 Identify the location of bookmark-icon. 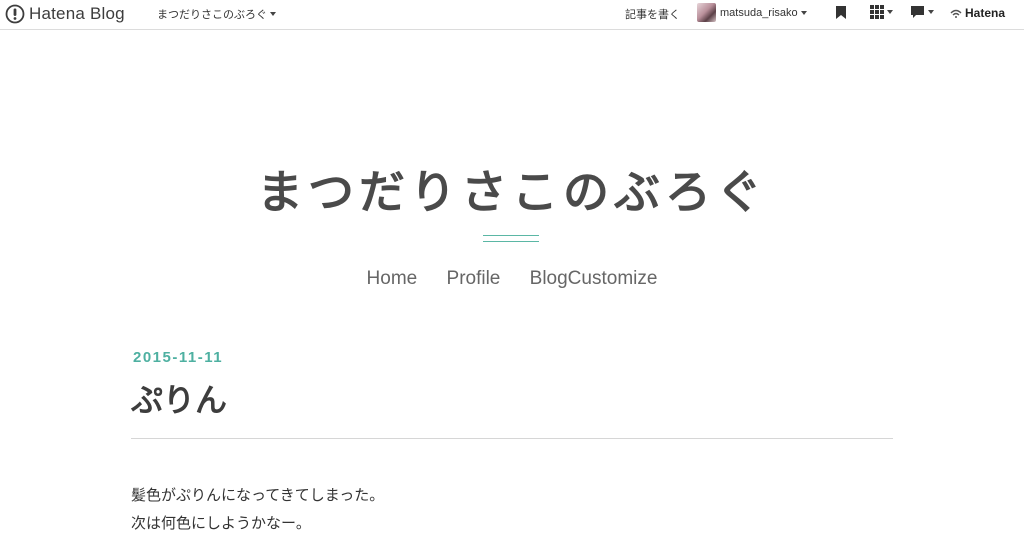
(841, 12).